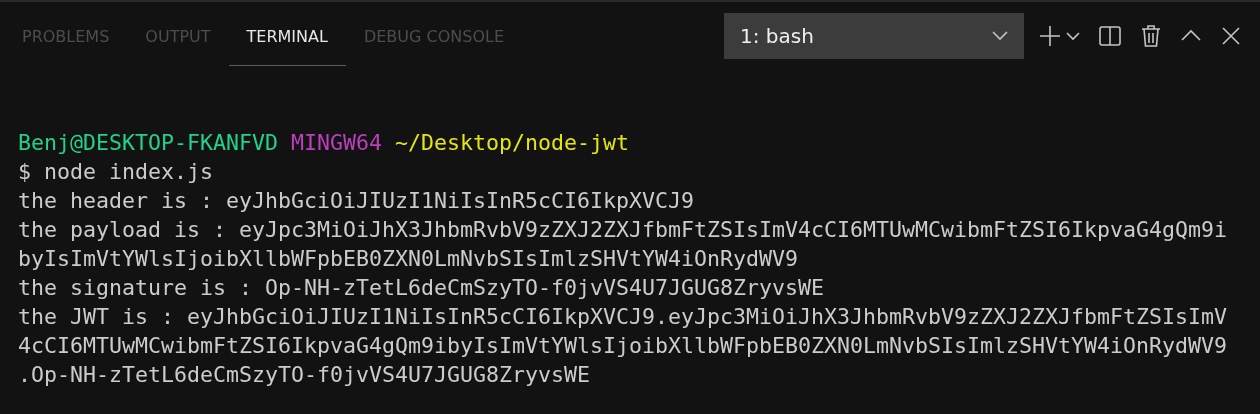  What do you see at coordinates (421, 287) in the screenshot?
I see `terminal-line: the signature is : Op-NH-zTetL6deCmSzyTO-f0jvVS4U7JGUG8ZryvsWE` at bounding box center [421, 287].